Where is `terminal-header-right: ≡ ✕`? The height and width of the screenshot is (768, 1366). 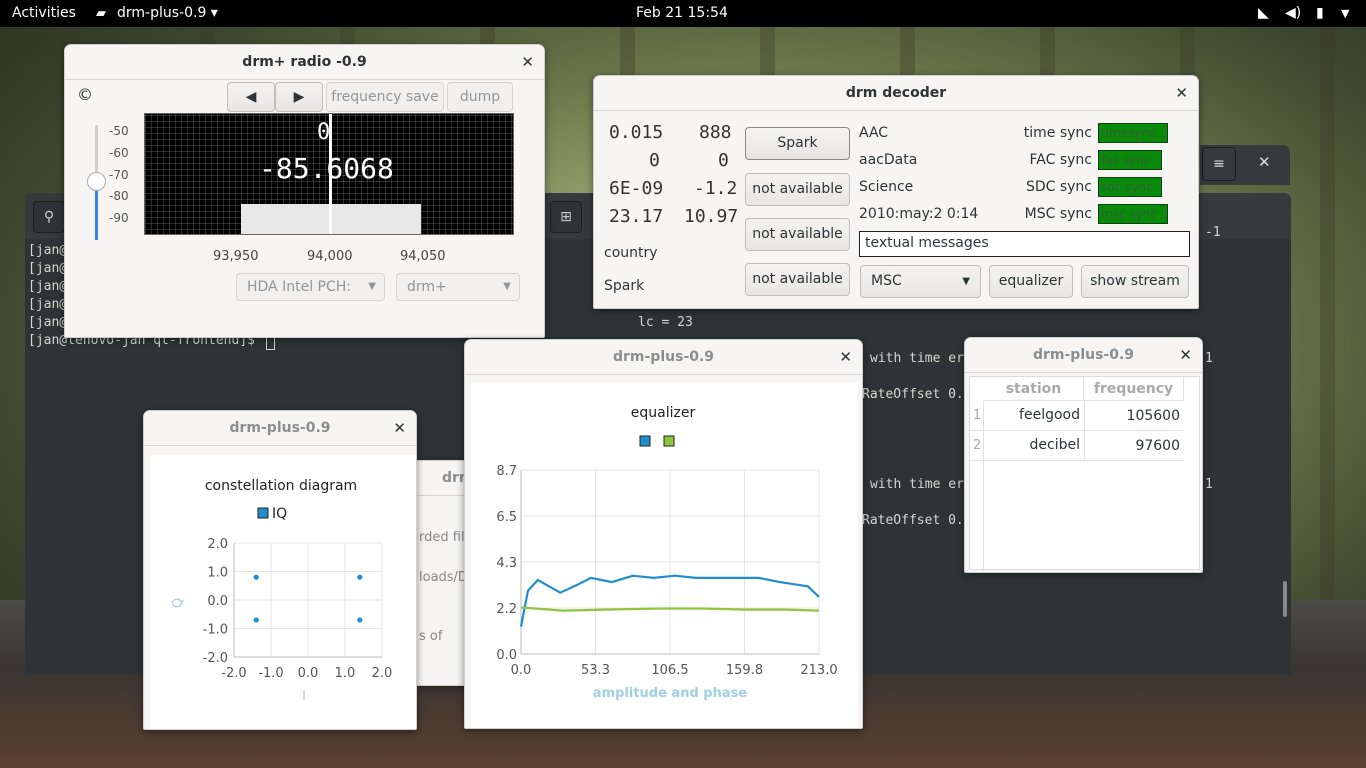 terminal-header-right: ≡ ✕ is located at coordinates (1245, 165).